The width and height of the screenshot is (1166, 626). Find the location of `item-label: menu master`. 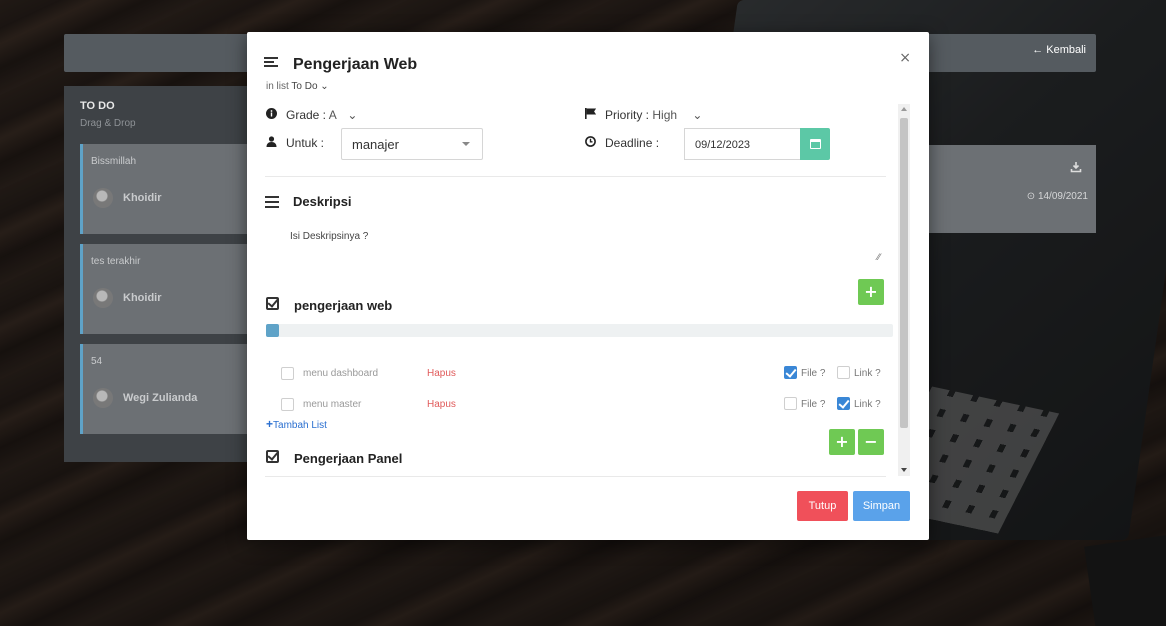

item-label: menu master is located at coordinates (332, 404).